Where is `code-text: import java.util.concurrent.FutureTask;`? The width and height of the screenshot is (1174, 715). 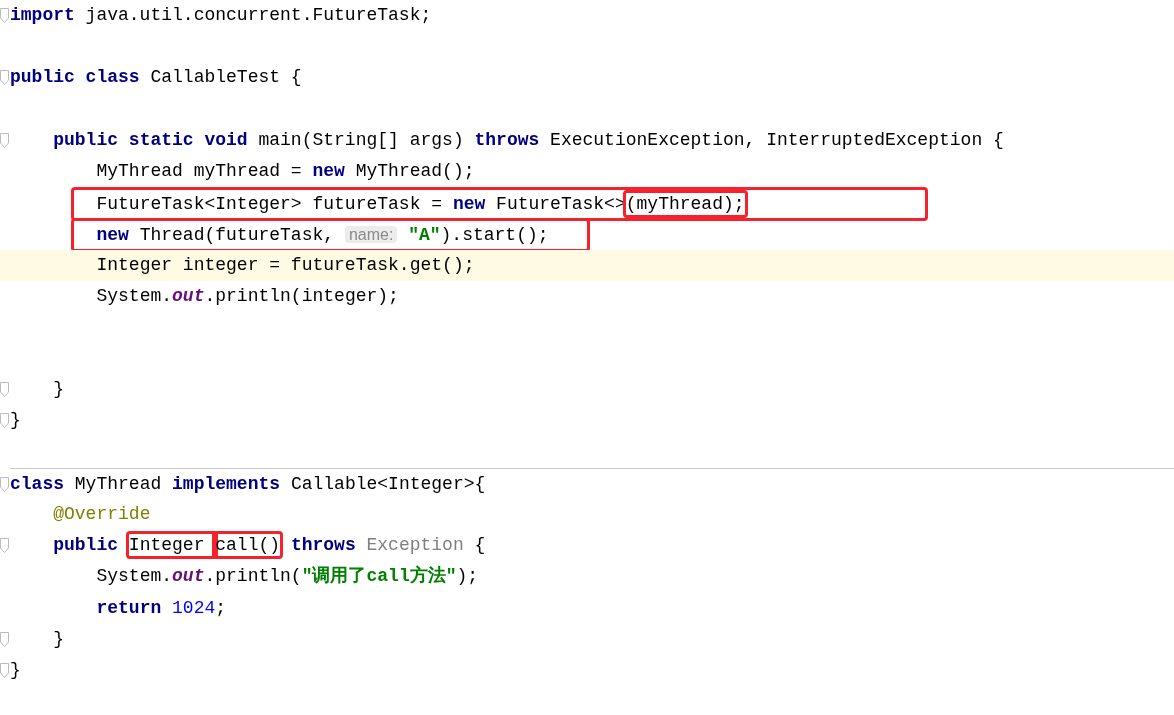
code-text: import java.util.concurrent.FutureTask; is located at coordinates (221, 15).